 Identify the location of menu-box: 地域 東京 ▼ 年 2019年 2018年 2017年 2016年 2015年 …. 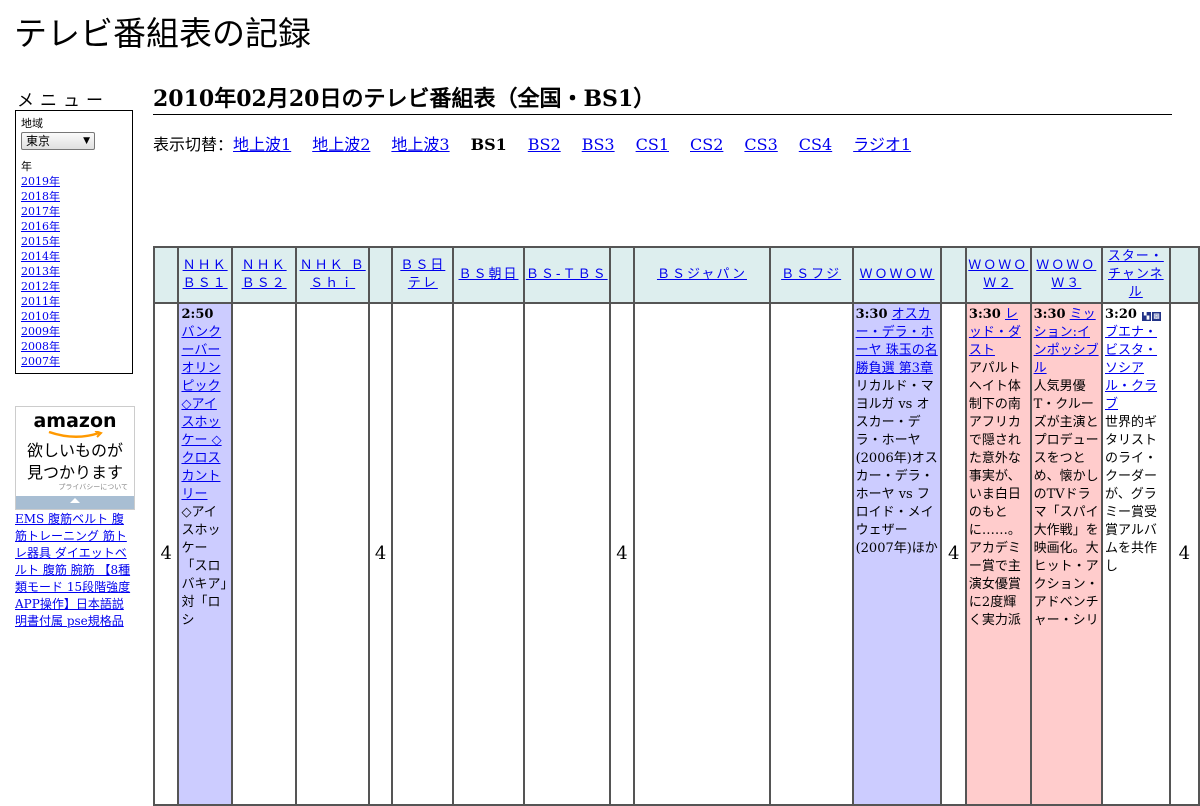
(74, 242).